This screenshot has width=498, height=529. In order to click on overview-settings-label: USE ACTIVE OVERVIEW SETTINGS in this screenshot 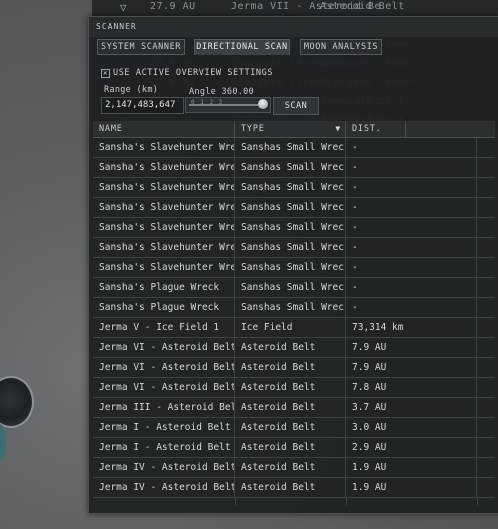, I will do `click(193, 73)`.